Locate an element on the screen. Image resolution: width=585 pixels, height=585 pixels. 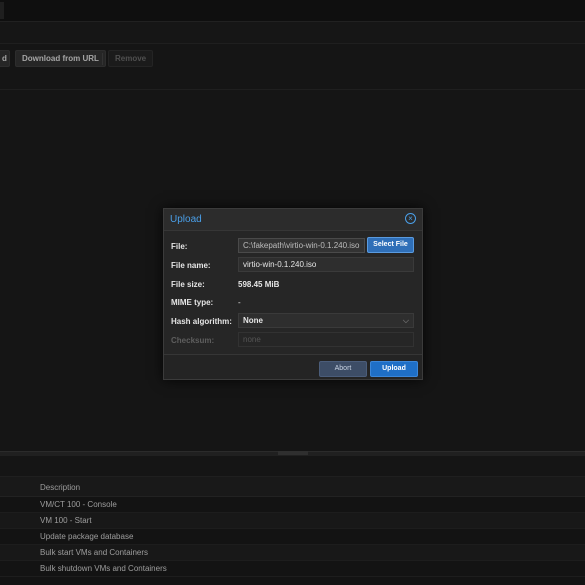
hash-algorithm-select: None ⌵ is located at coordinates (326, 320).